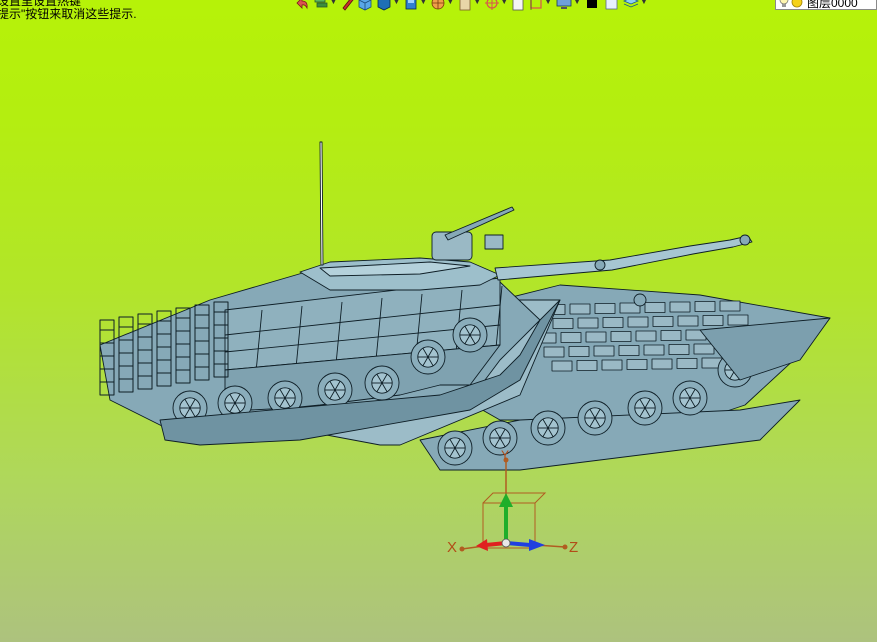  Describe the element at coordinates (479, 223) in the screenshot. I see `machine-gun` at that location.